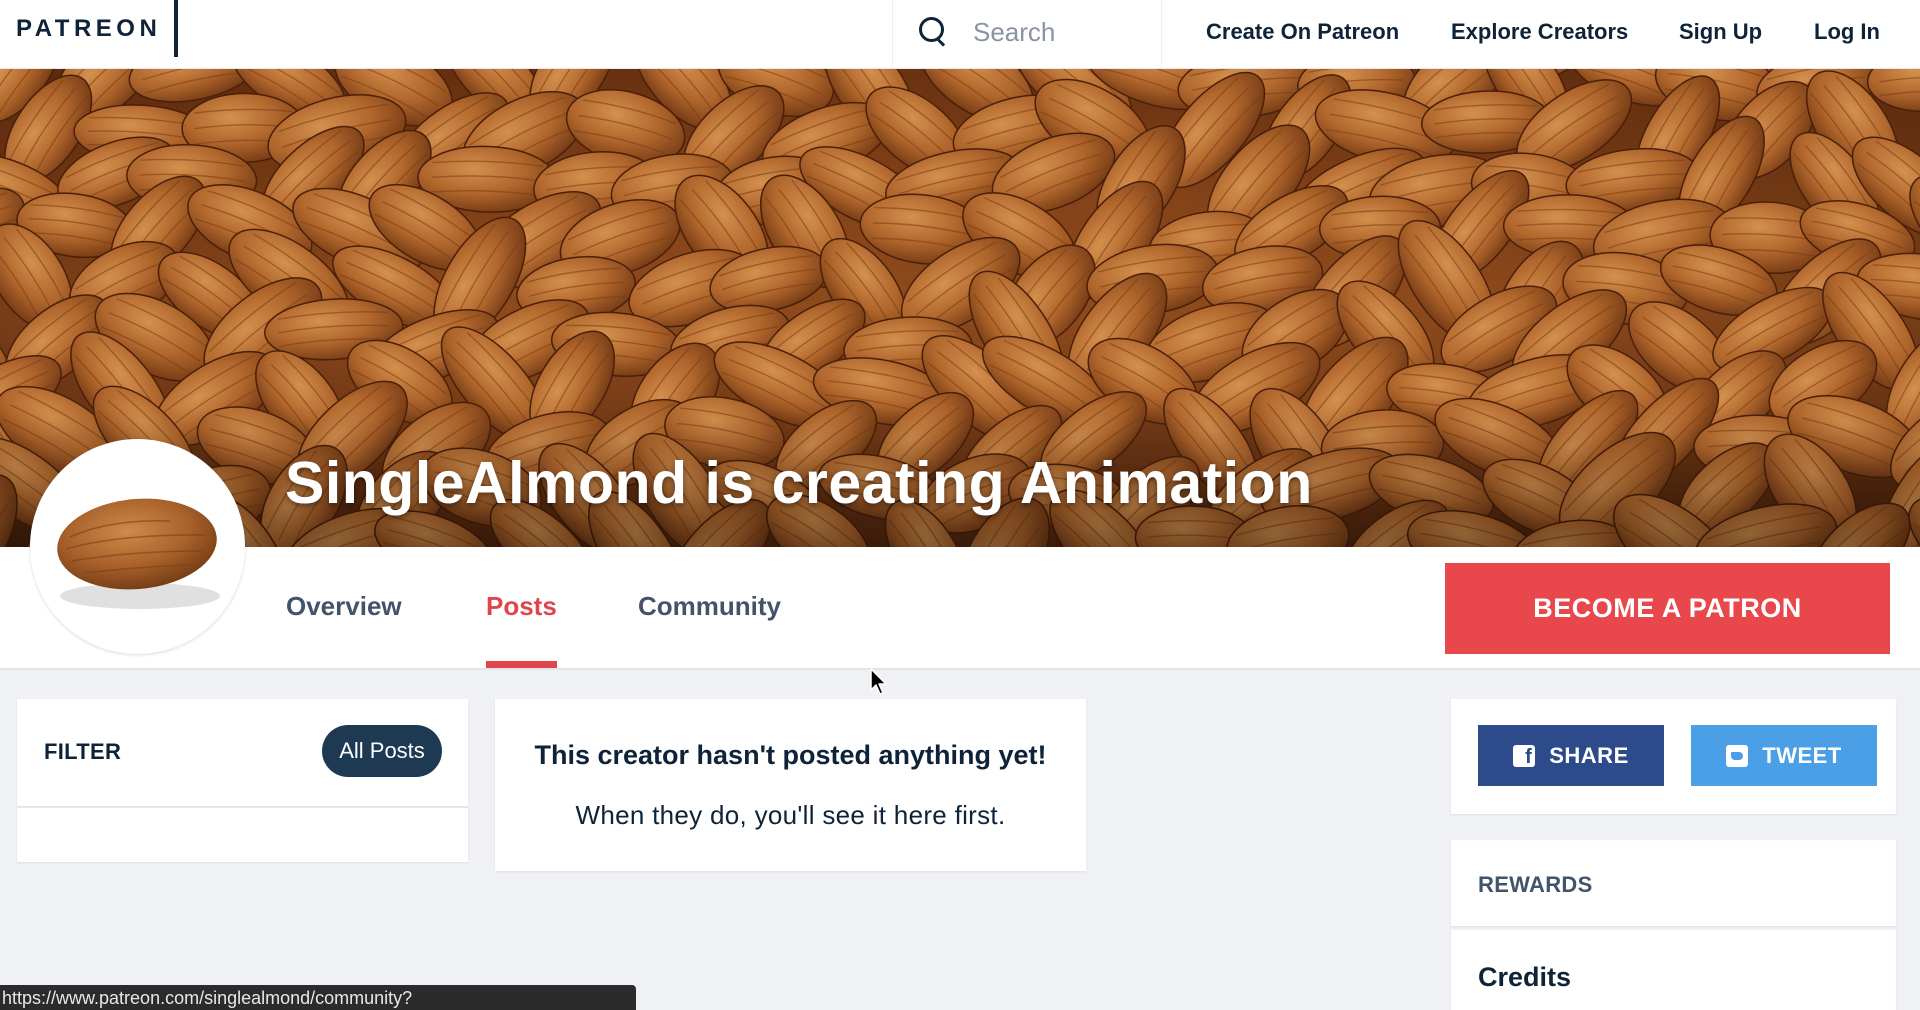 The image size is (1920, 1010). What do you see at coordinates (1667, 608) in the screenshot?
I see `become-a-patron-button: BECOME A PATRON` at bounding box center [1667, 608].